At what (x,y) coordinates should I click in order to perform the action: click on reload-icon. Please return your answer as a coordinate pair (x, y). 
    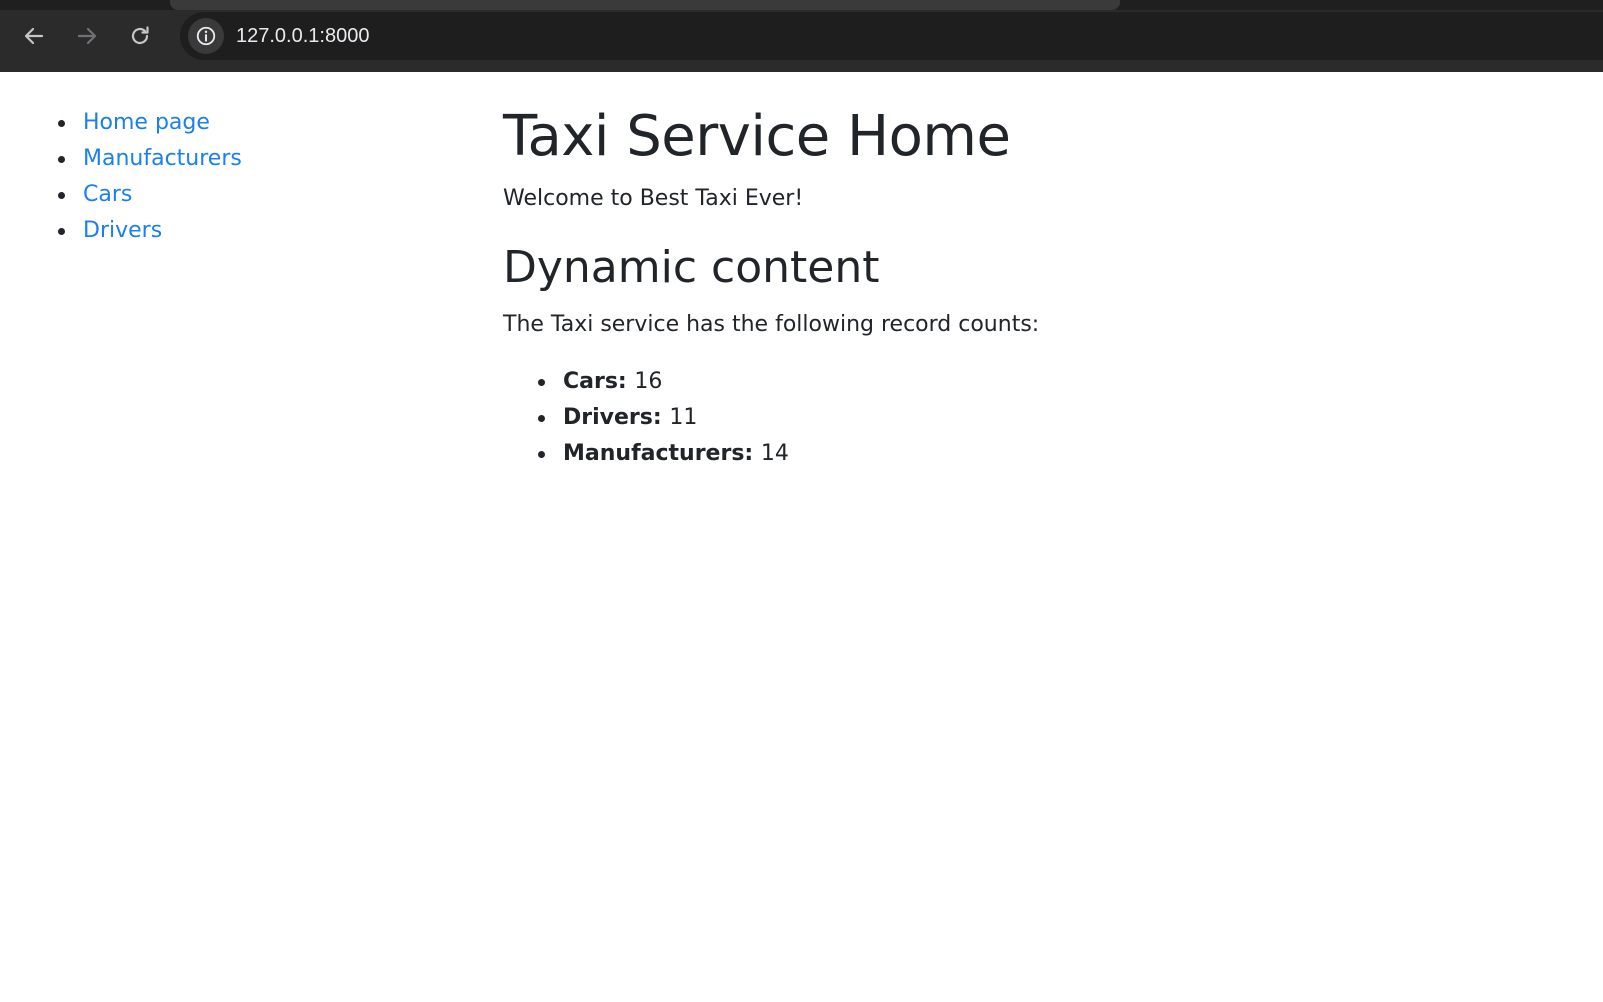
    Looking at the image, I should click on (140, 35).